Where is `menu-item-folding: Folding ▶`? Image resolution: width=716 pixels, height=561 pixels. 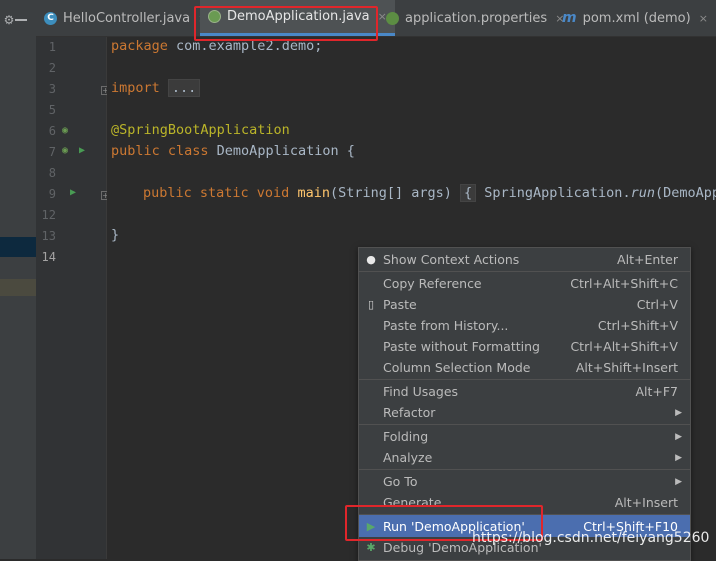
menu-item-folding: Folding ▶ is located at coordinates (524, 436).